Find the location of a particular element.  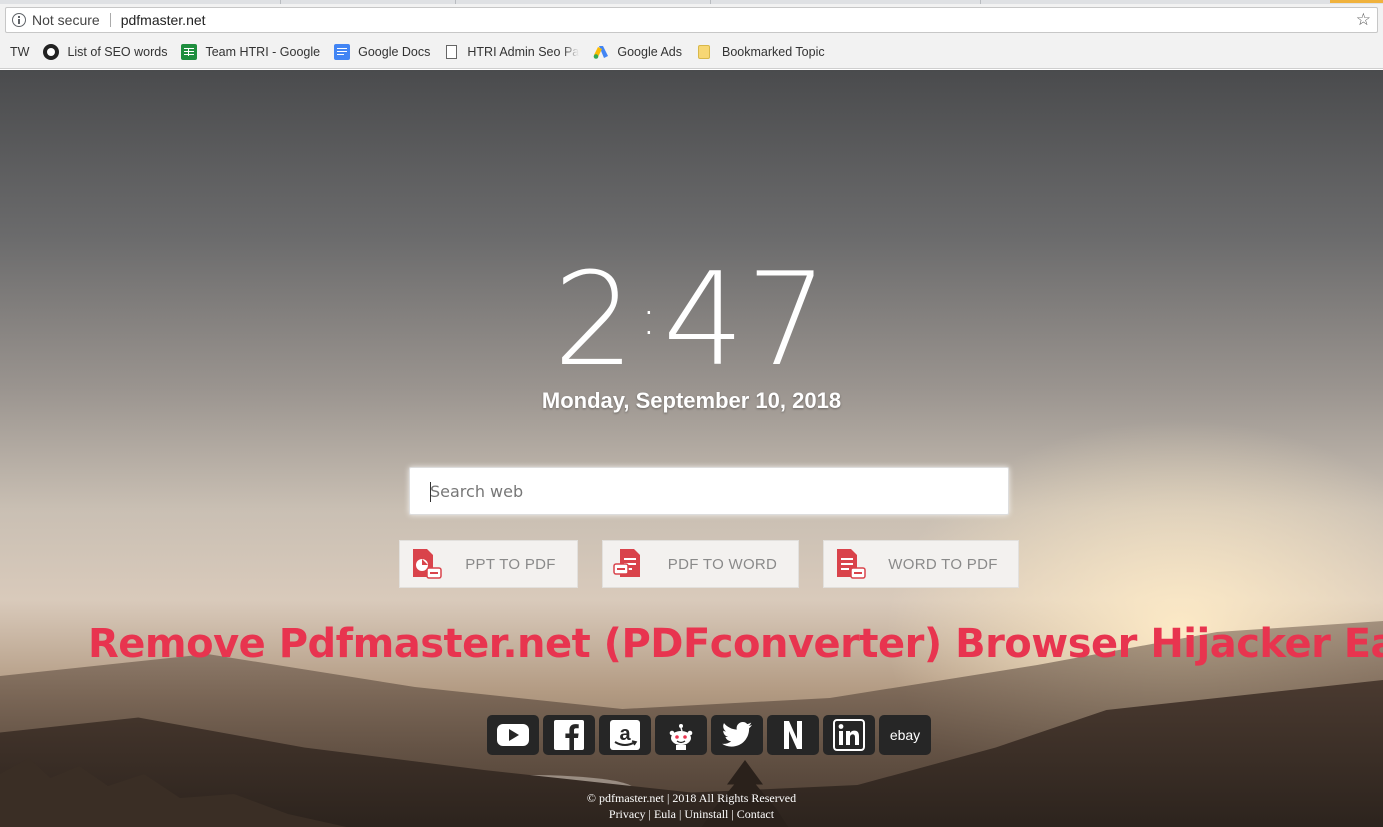

address-bar: Not secure pdfmaster.net ☆ is located at coordinates (691, 20).